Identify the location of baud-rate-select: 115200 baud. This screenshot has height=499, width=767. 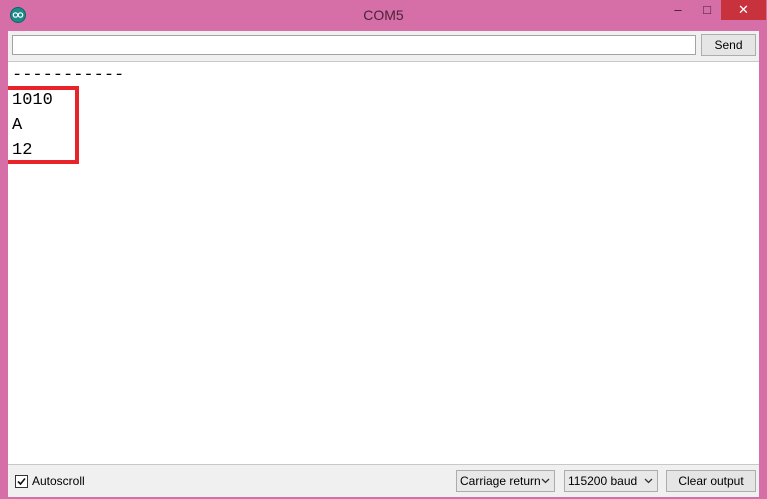
(611, 481).